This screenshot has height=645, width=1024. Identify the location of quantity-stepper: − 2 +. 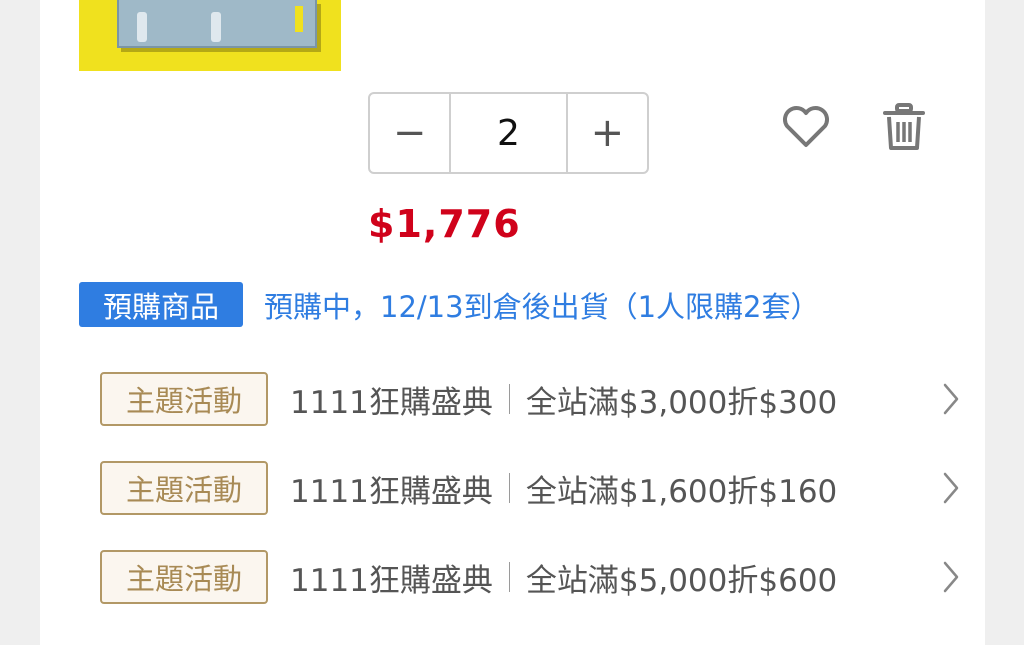
(508, 133).